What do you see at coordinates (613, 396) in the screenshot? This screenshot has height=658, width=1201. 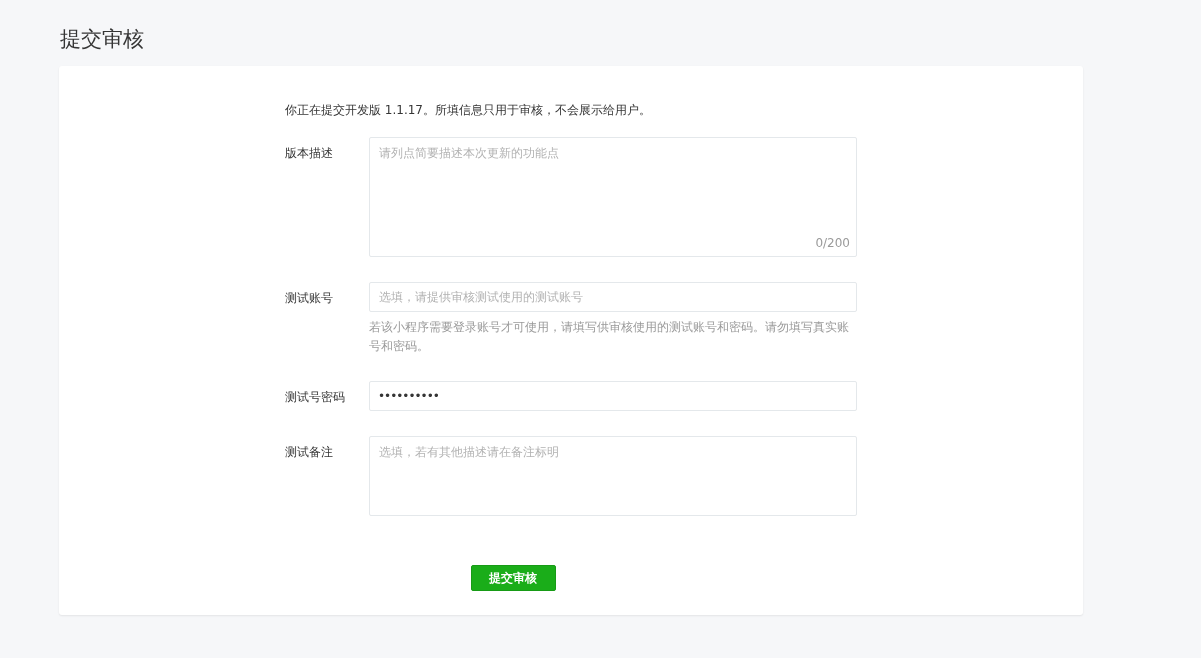 I see `password-field: ••••••••••` at bounding box center [613, 396].